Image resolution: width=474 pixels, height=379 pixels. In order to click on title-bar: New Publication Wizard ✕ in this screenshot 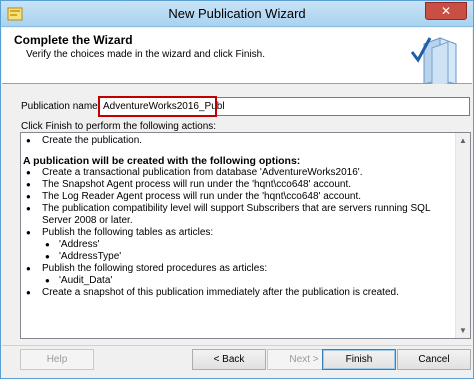, I will do `click(237, 14)`.